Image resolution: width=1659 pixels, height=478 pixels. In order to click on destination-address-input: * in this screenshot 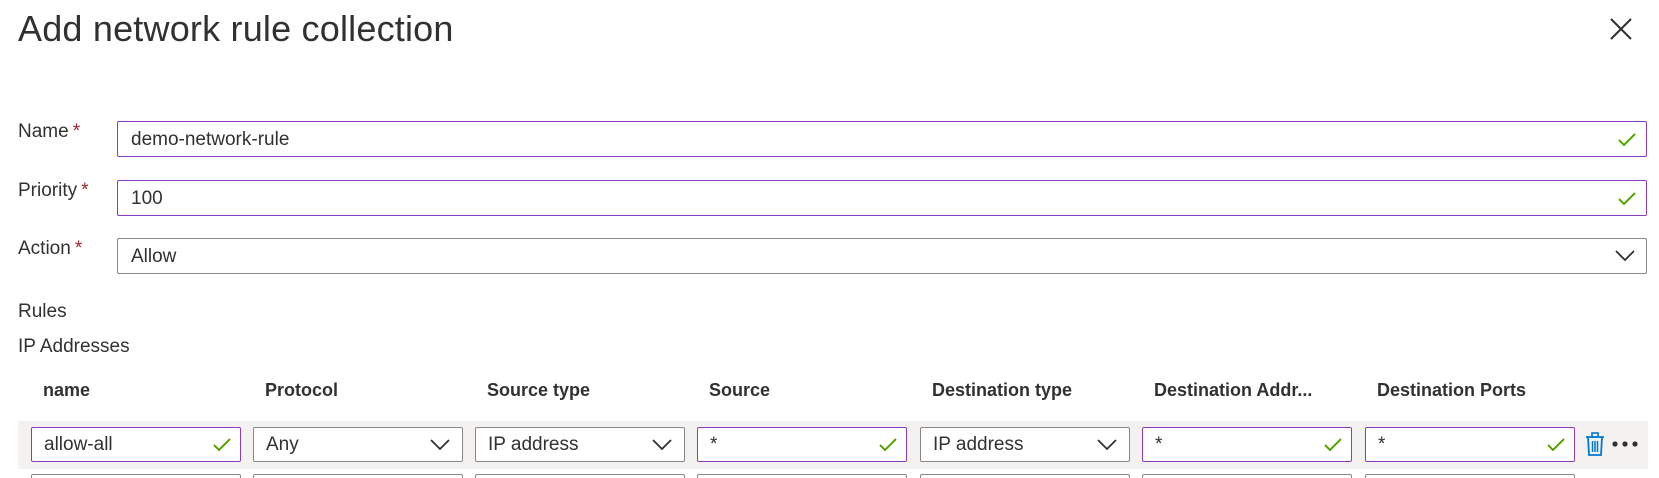, I will do `click(1247, 444)`.